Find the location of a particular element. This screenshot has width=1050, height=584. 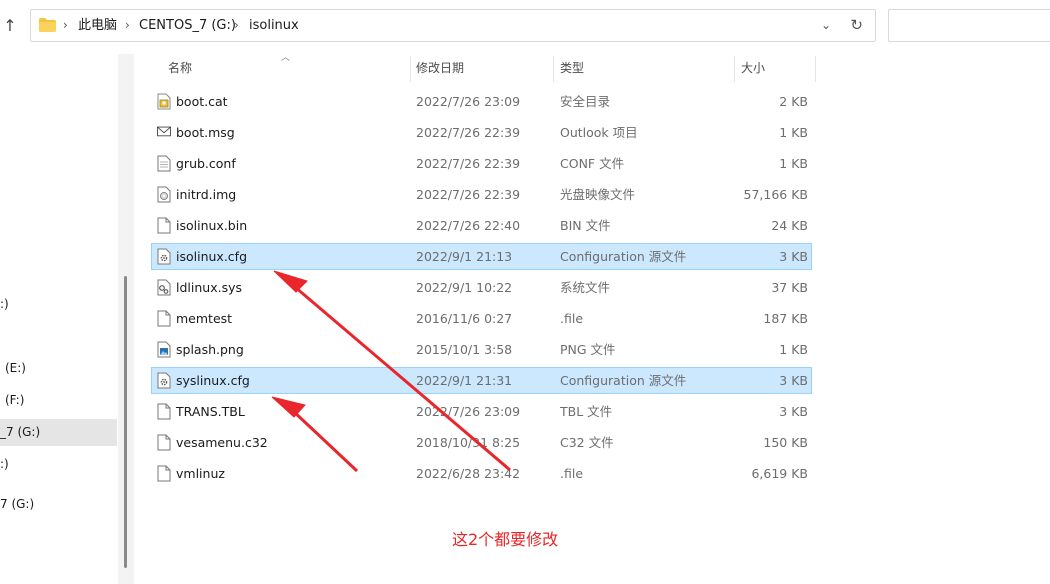

search-input is located at coordinates (969, 25).